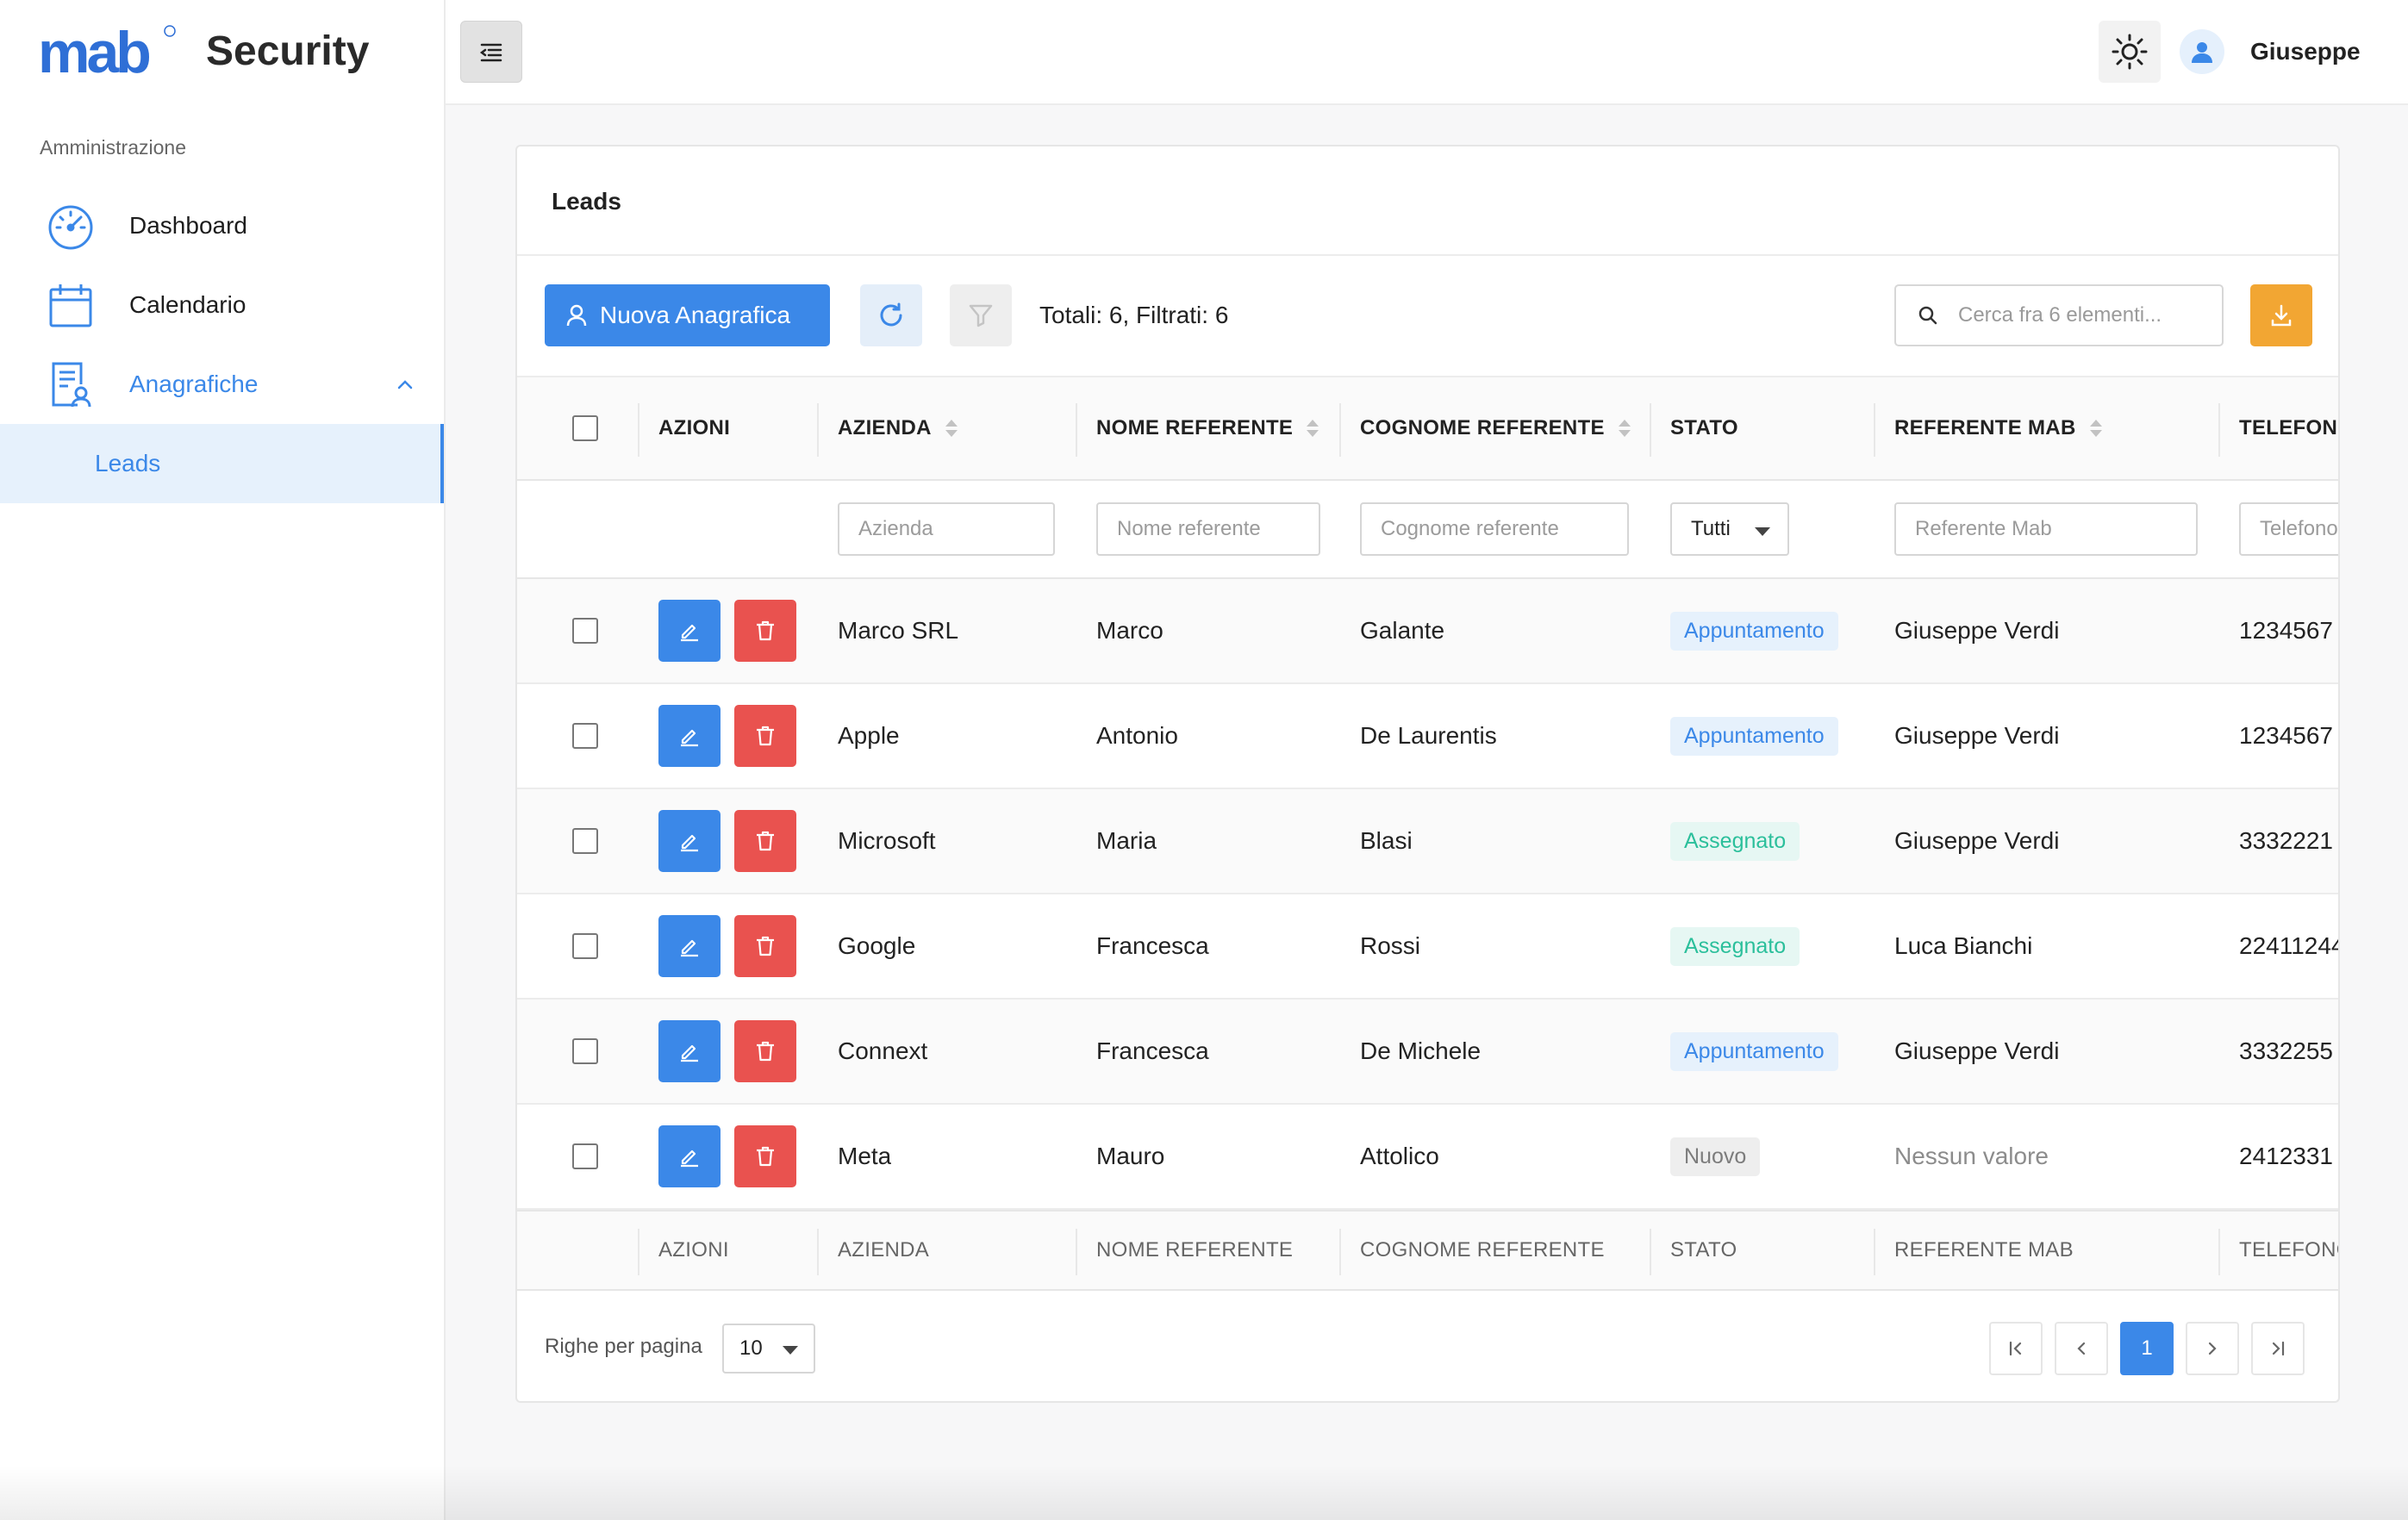 The image size is (2408, 1520). What do you see at coordinates (1427, 255) in the screenshot?
I see `divider` at bounding box center [1427, 255].